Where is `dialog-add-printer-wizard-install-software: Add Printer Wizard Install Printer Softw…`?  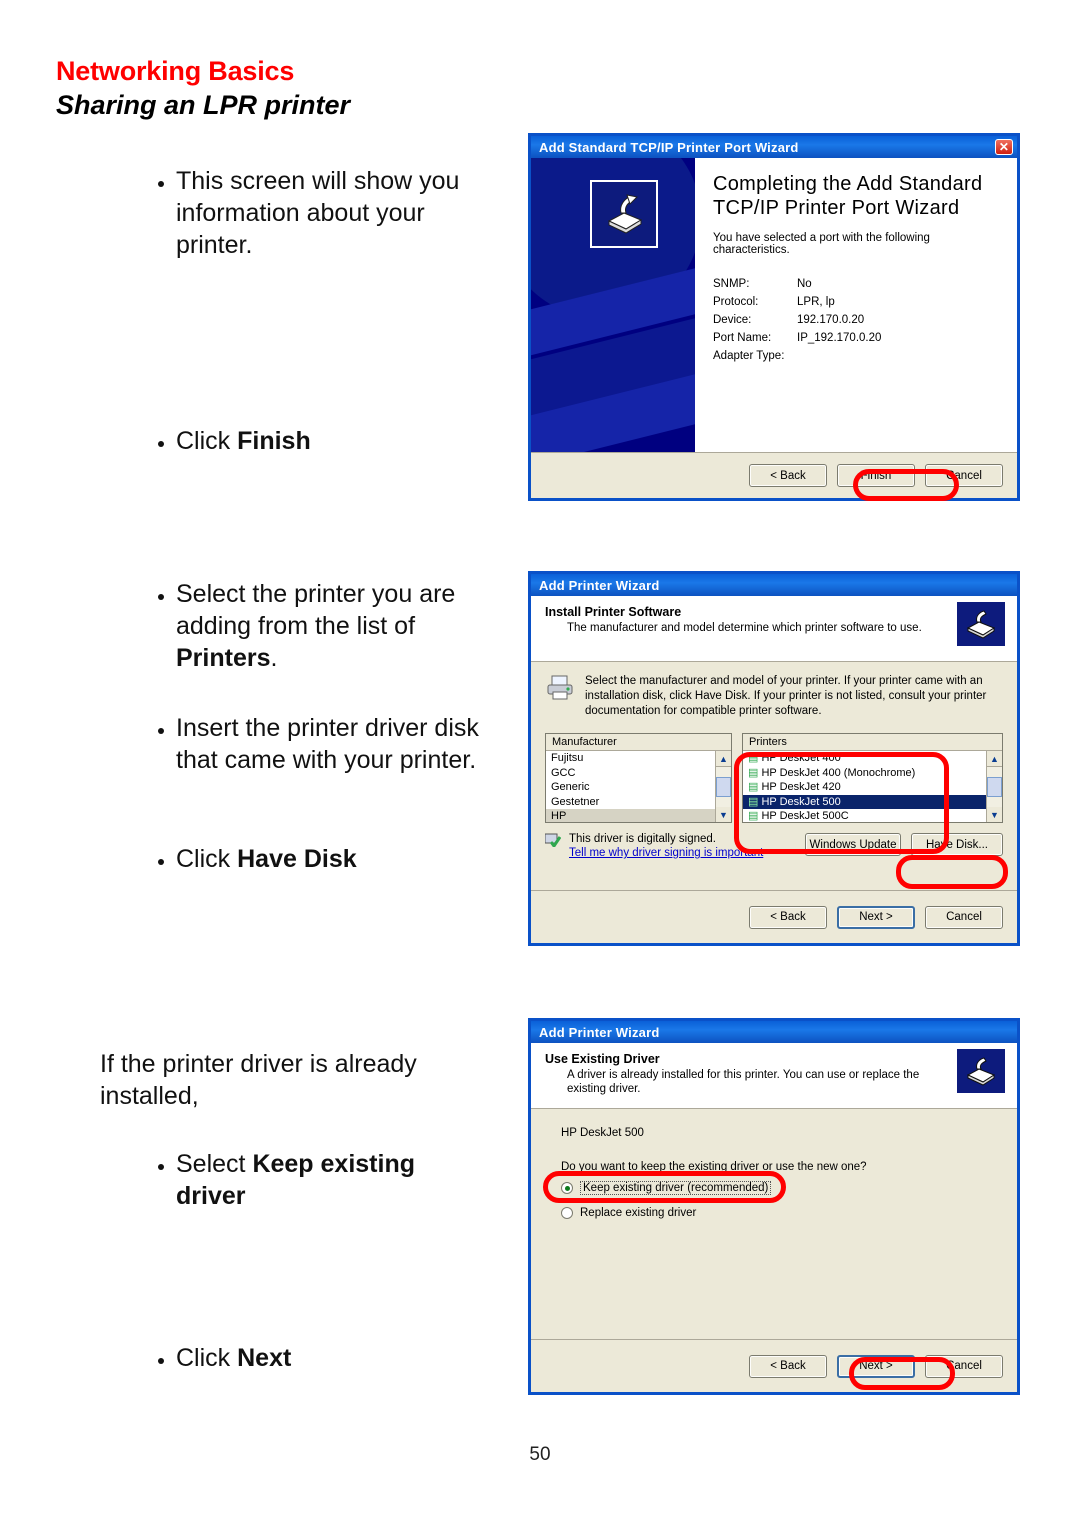 dialog-add-printer-wizard-install-software: Add Printer Wizard Install Printer Softw… is located at coordinates (774, 758).